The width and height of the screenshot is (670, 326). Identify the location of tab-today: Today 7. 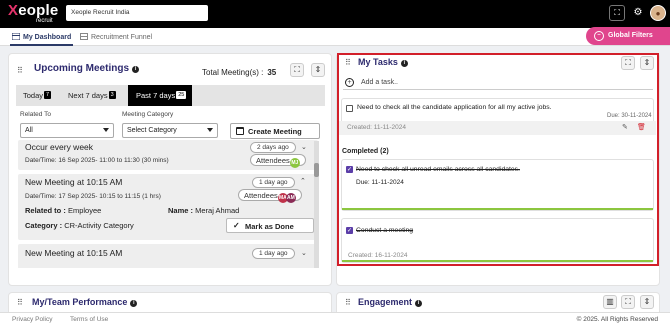
(37, 95).